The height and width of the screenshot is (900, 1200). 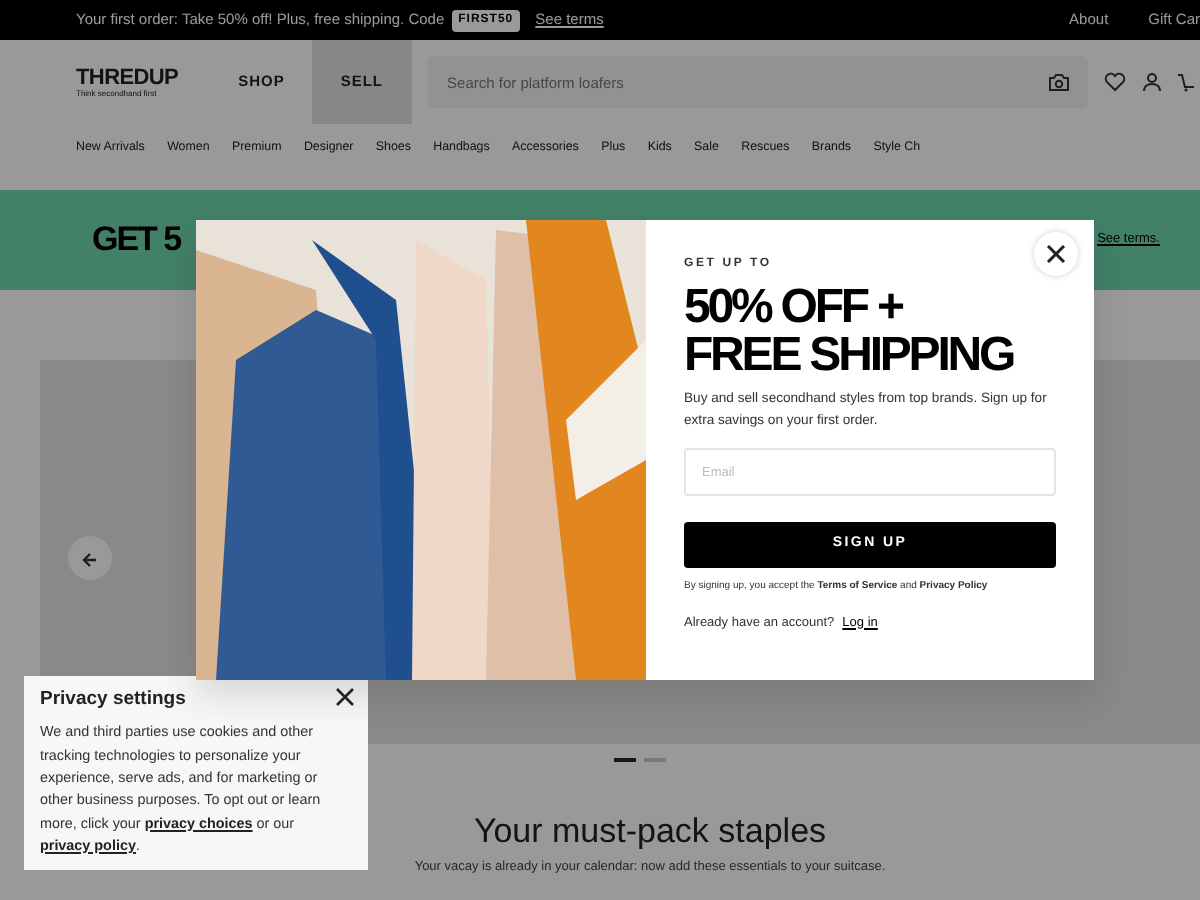 I want to click on headline: 50% OFF +, so click(x=794, y=308).